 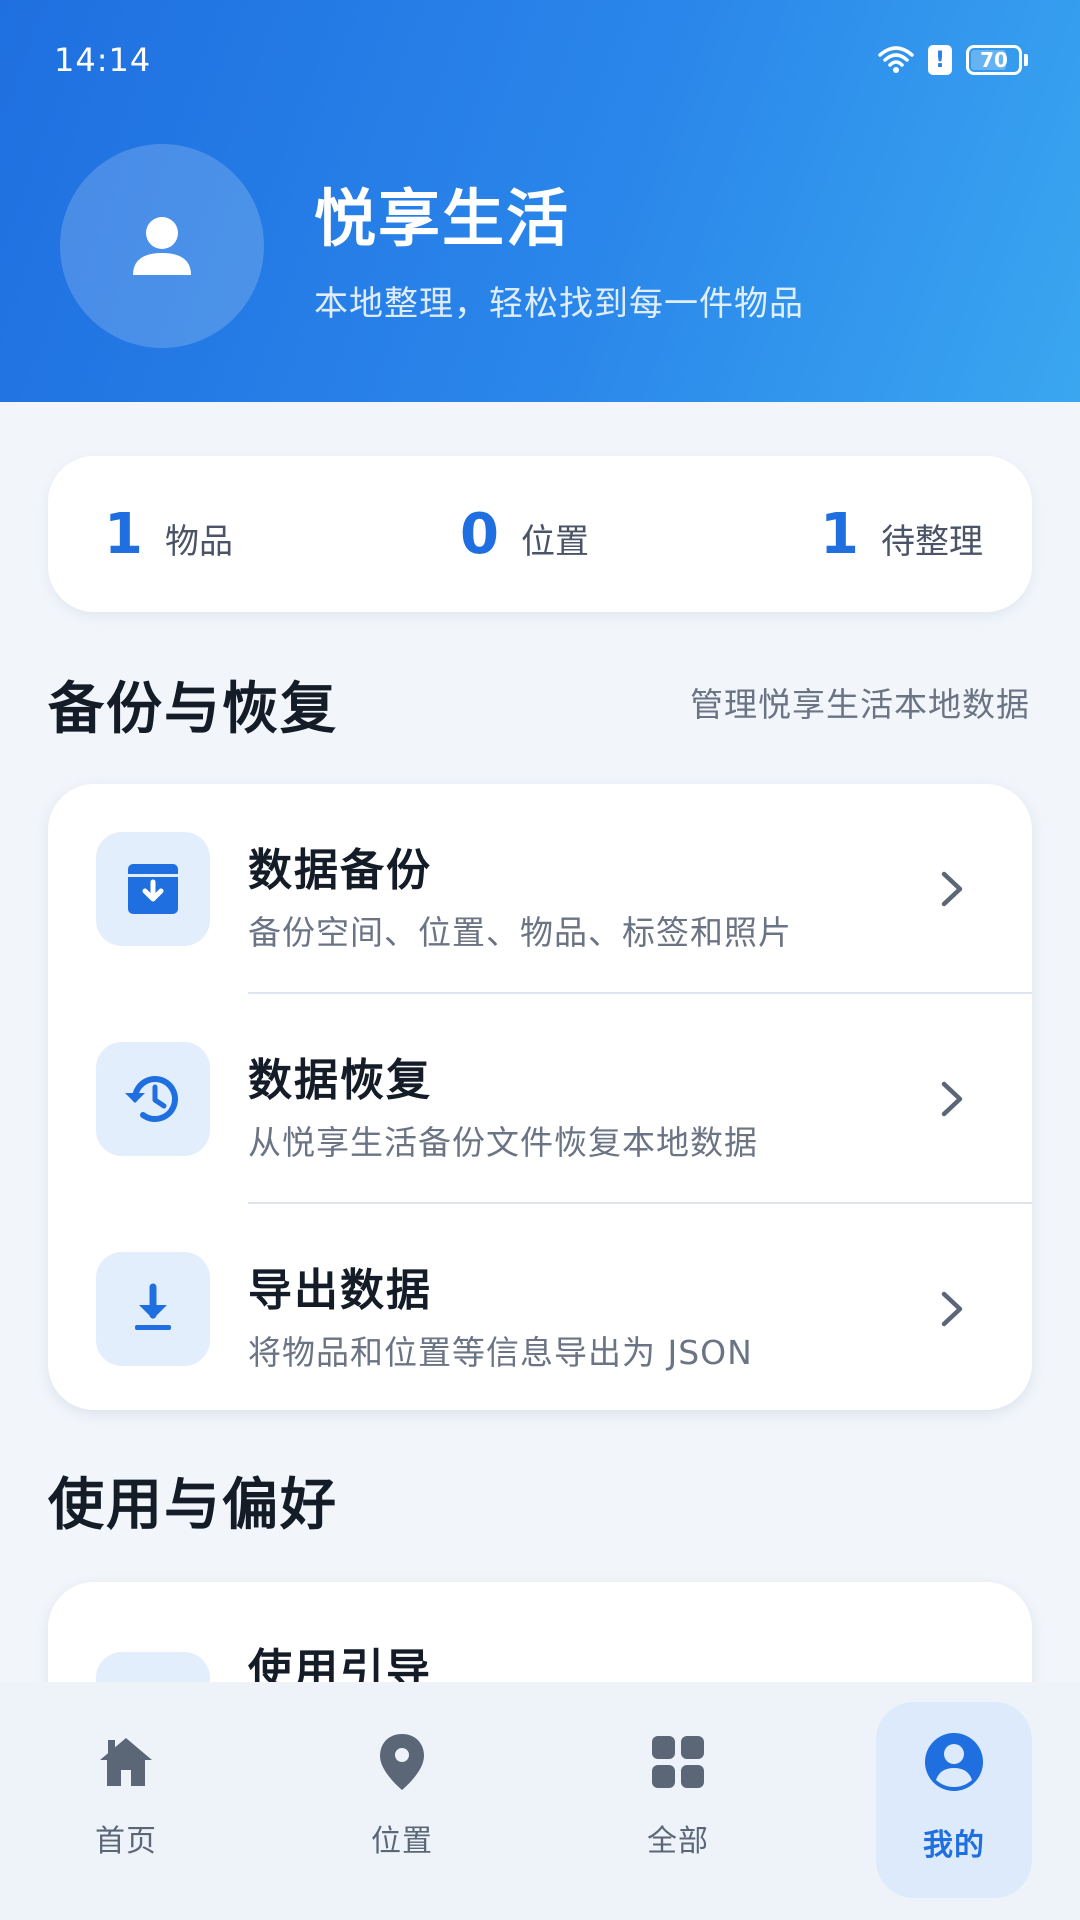 I want to click on nav-label: 首页, so click(x=126, y=1841).